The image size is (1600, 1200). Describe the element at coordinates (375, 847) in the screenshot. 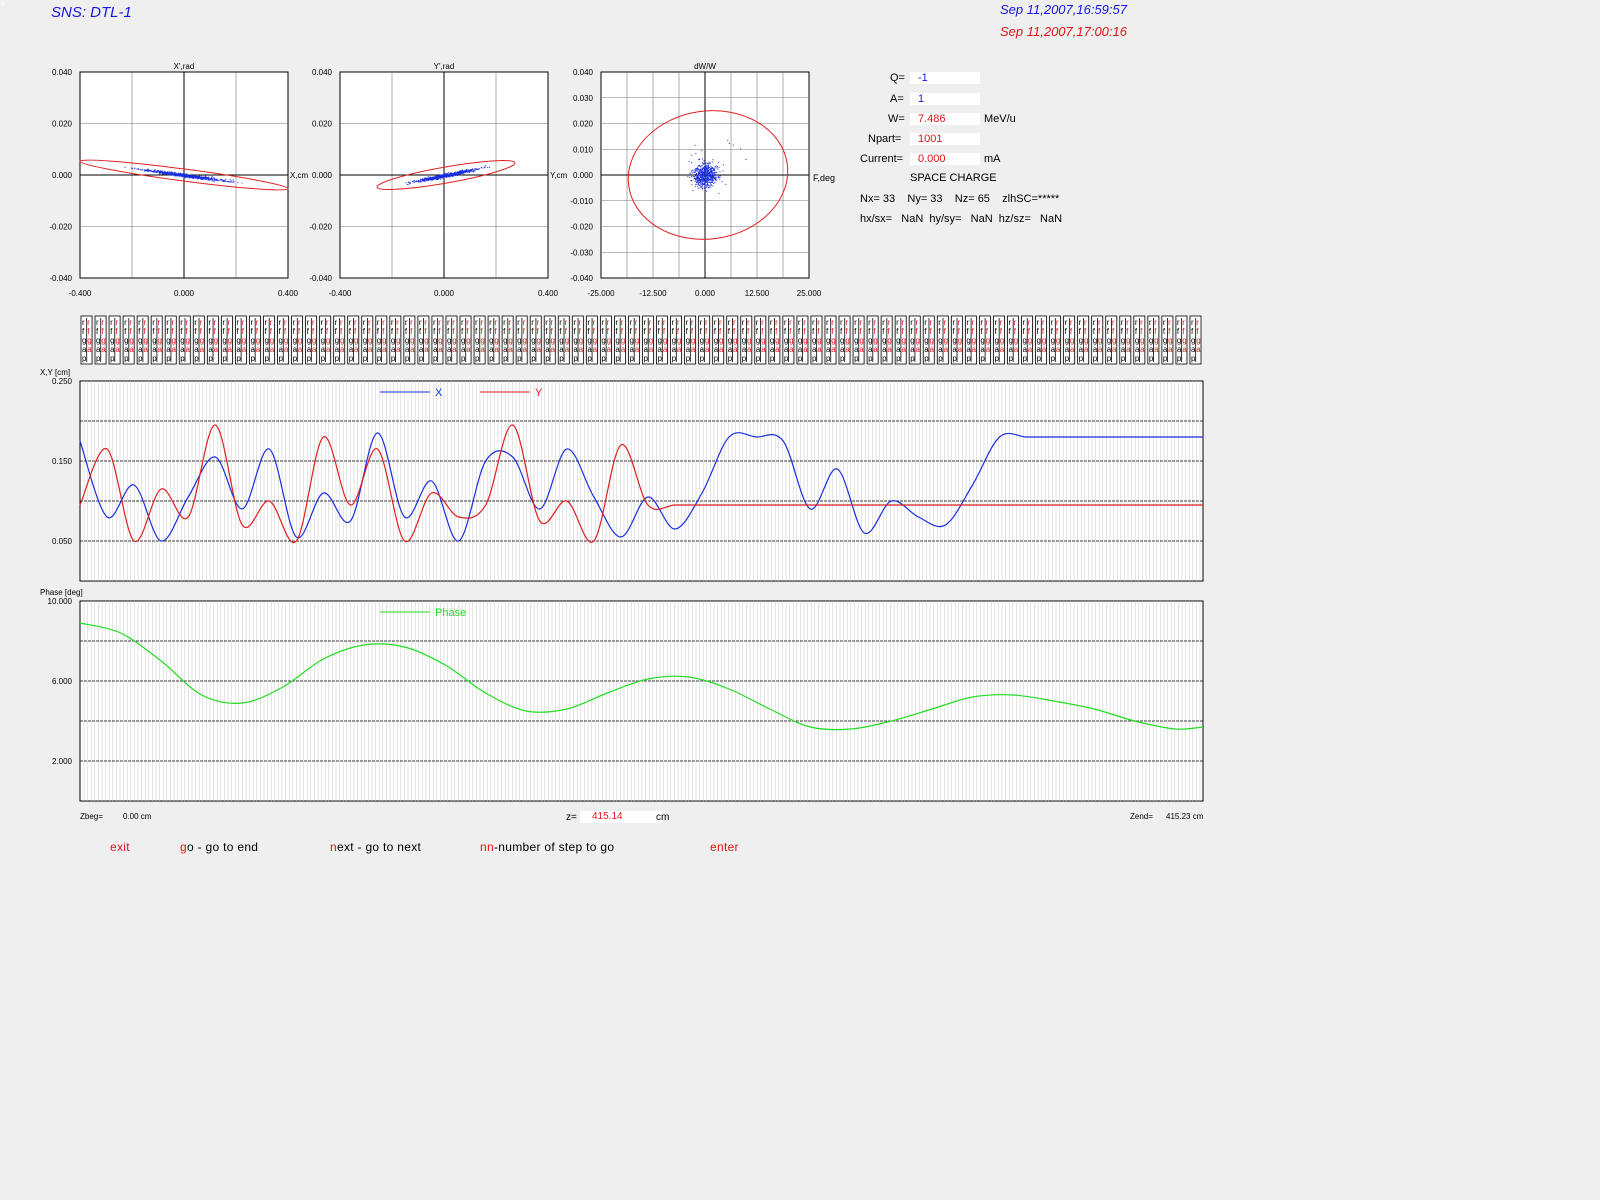

I see `next-command: next - go to next` at that location.